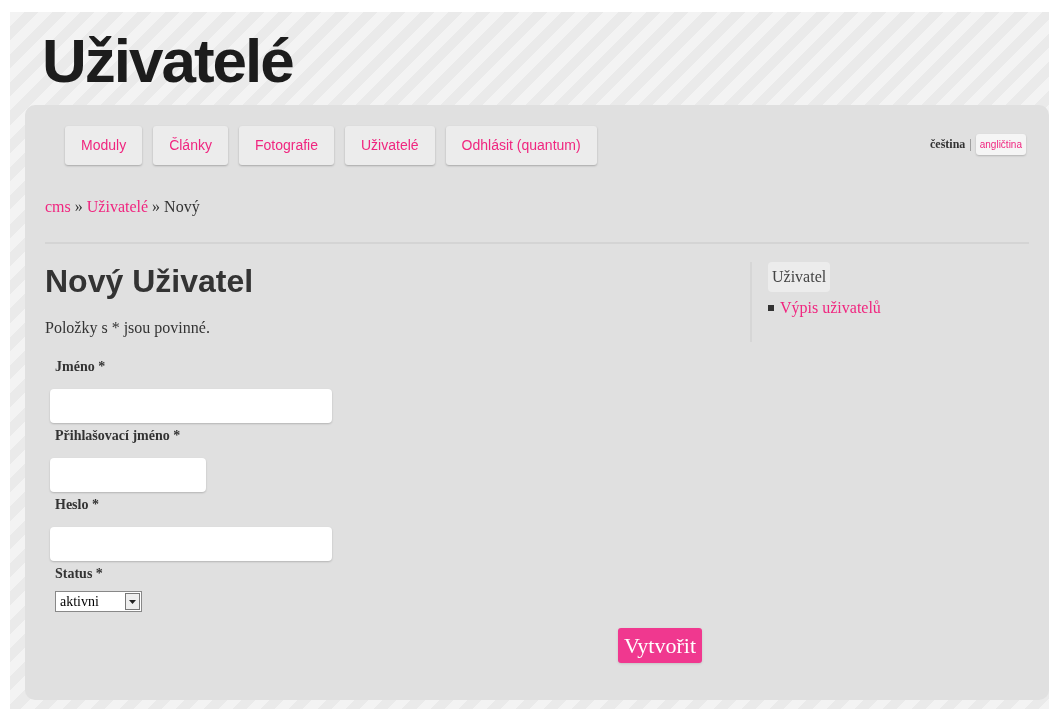  Describe the element at coordinates (190, 145) in the screenshot. I see `nav-tab: Články` at that location.